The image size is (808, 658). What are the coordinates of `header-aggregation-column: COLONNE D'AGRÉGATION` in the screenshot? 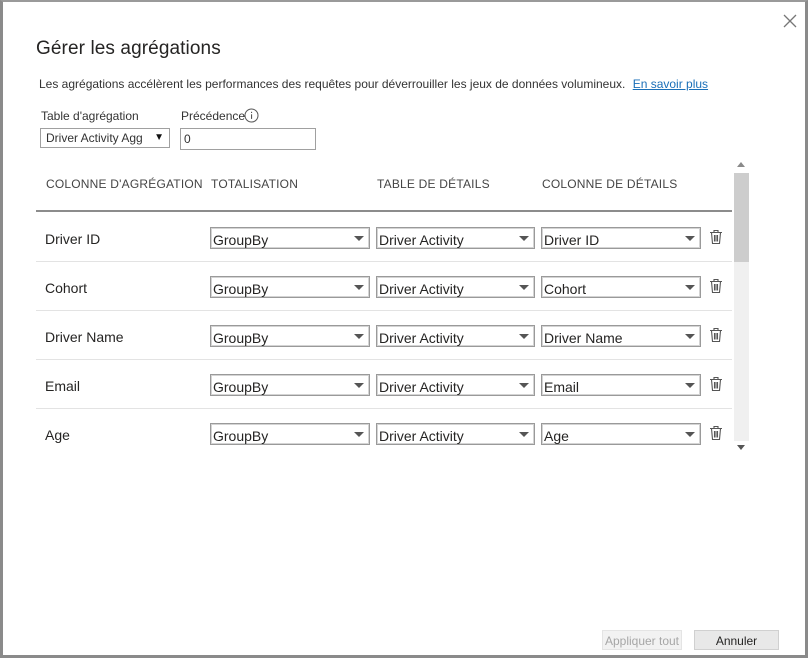 It's located at (124, 184).